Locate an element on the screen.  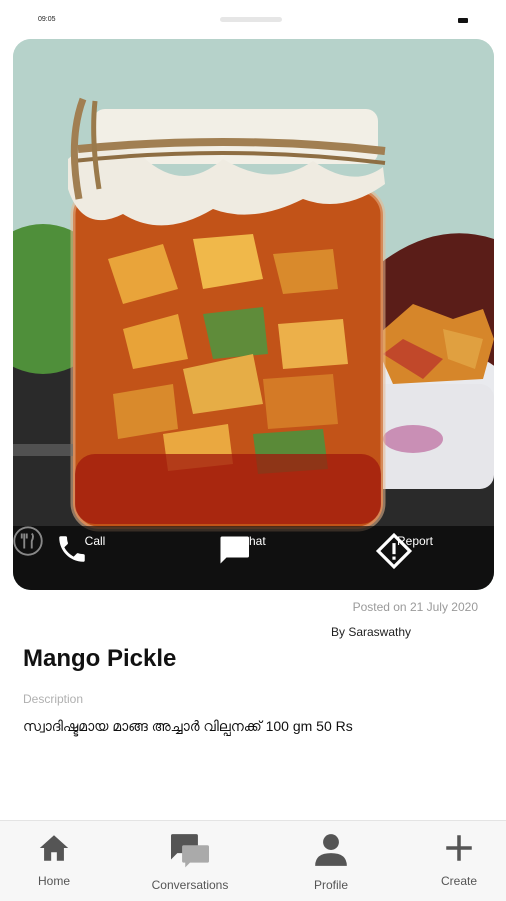
battery-icon is located at coordinates (463, 20).